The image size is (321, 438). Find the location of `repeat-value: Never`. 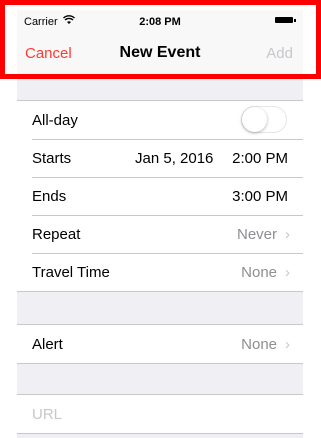

repeat-value: Never is located at coordinates (256, 234).